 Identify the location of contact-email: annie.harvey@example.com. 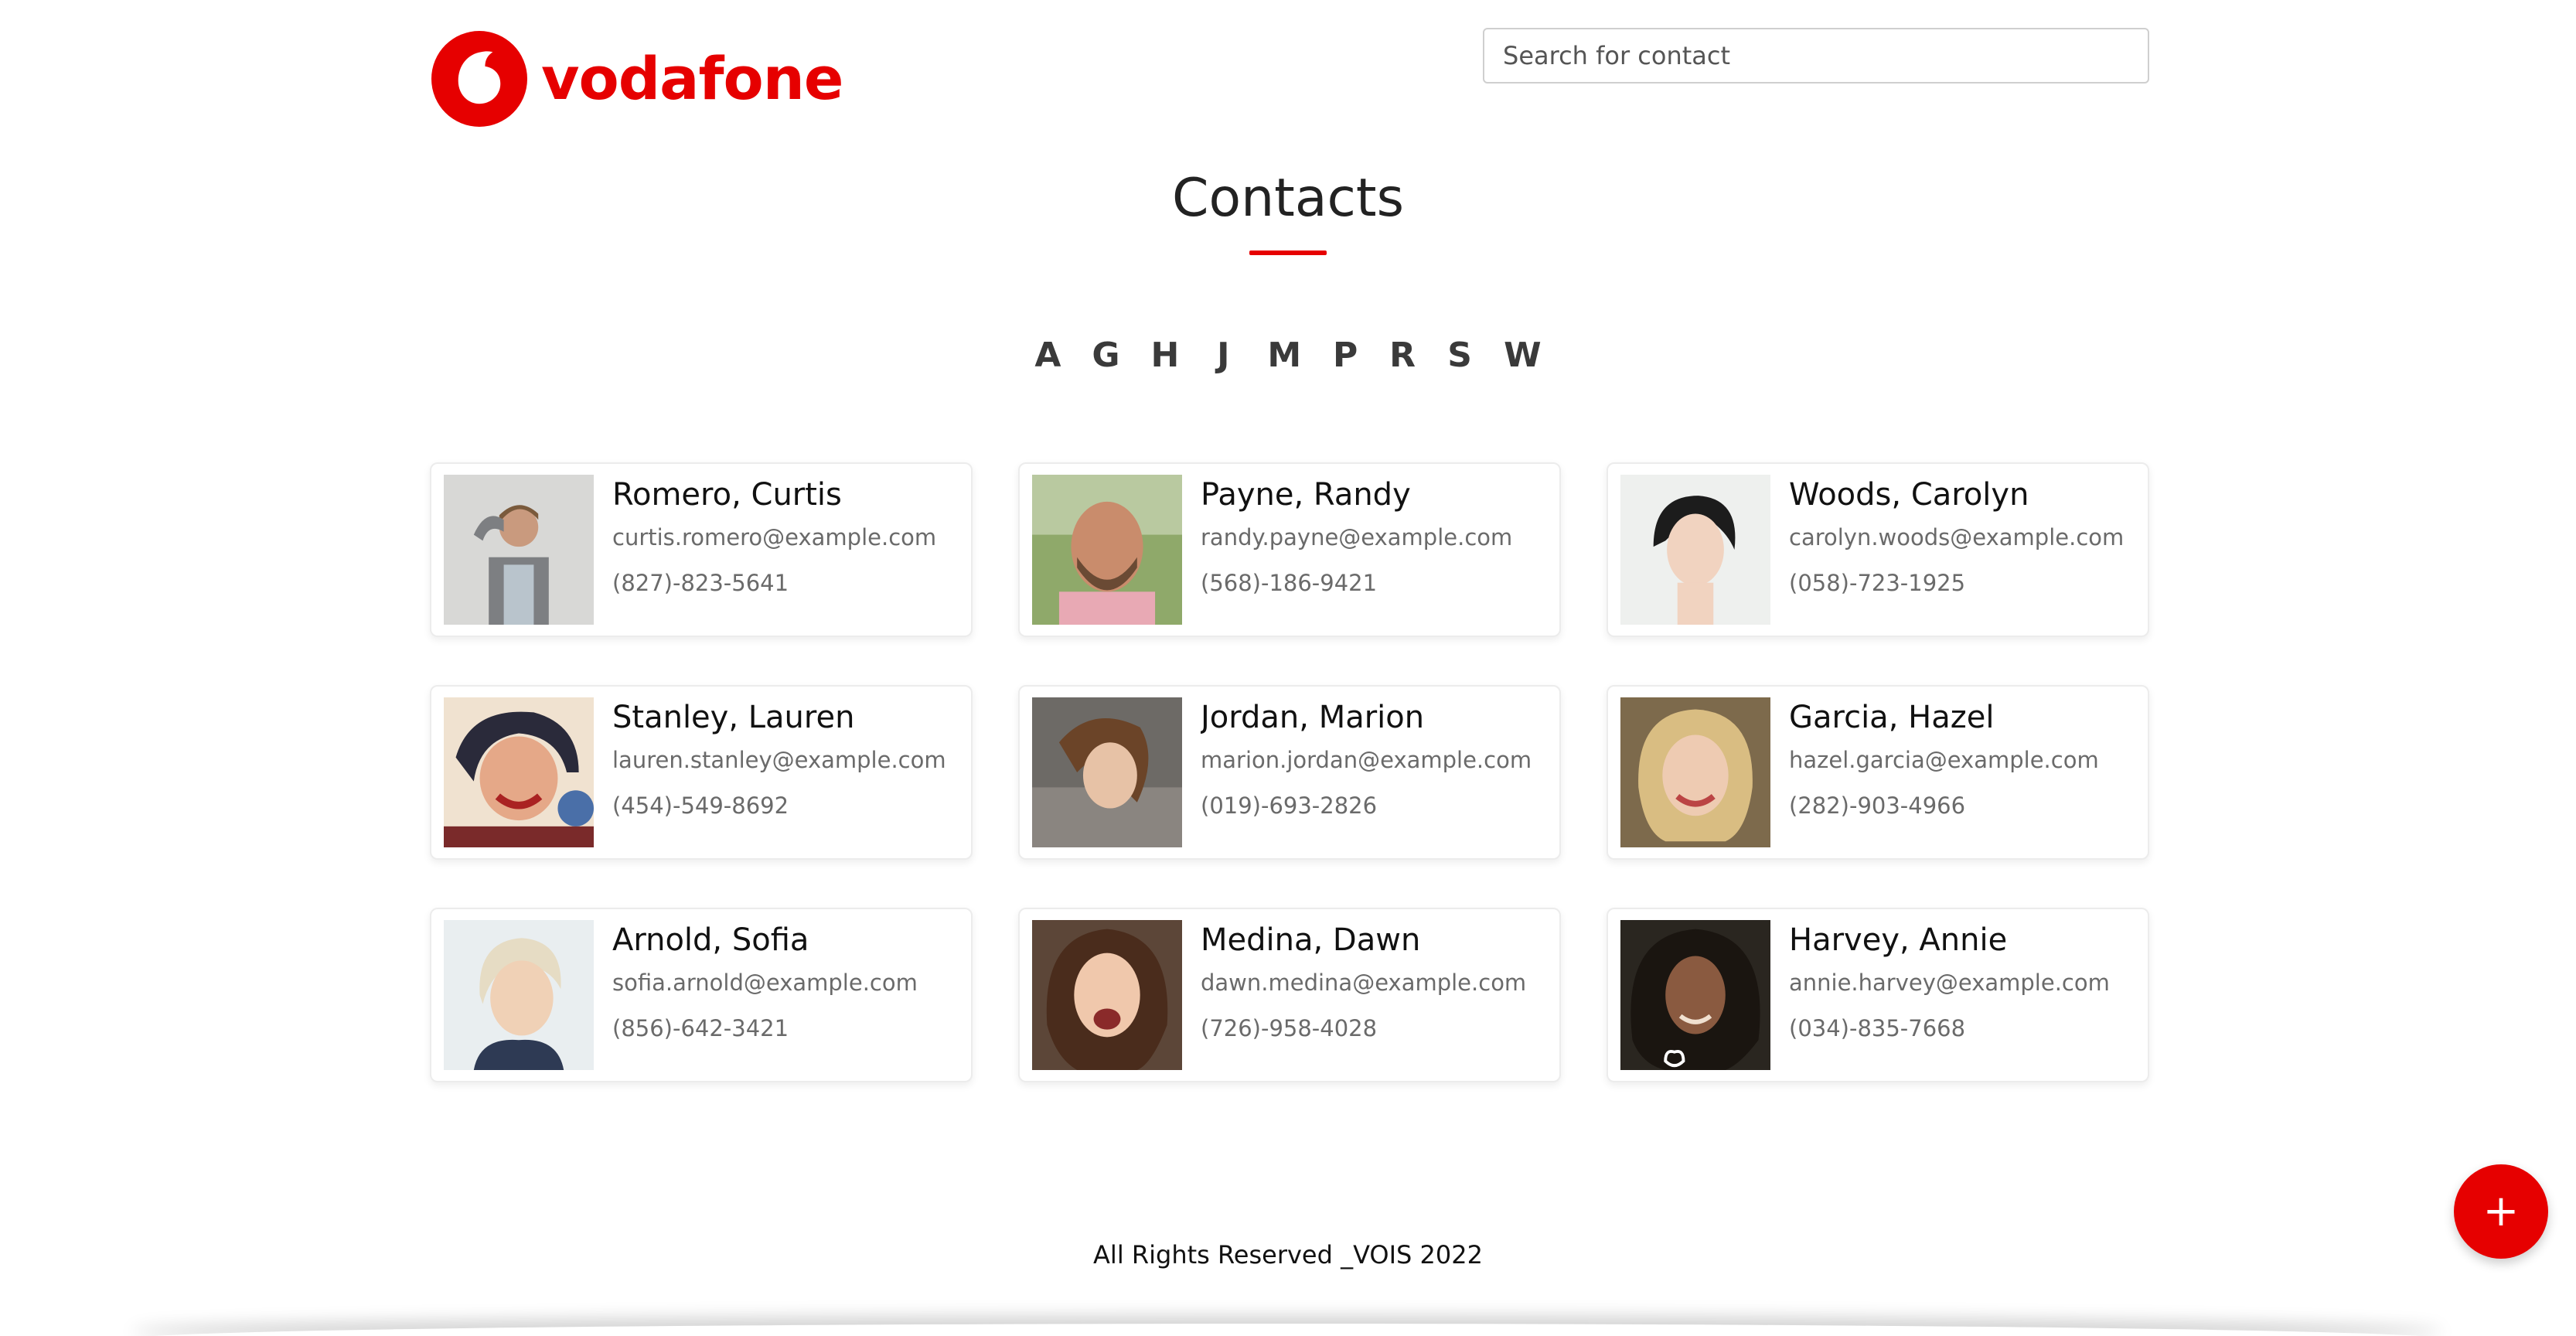
(1950, 983).